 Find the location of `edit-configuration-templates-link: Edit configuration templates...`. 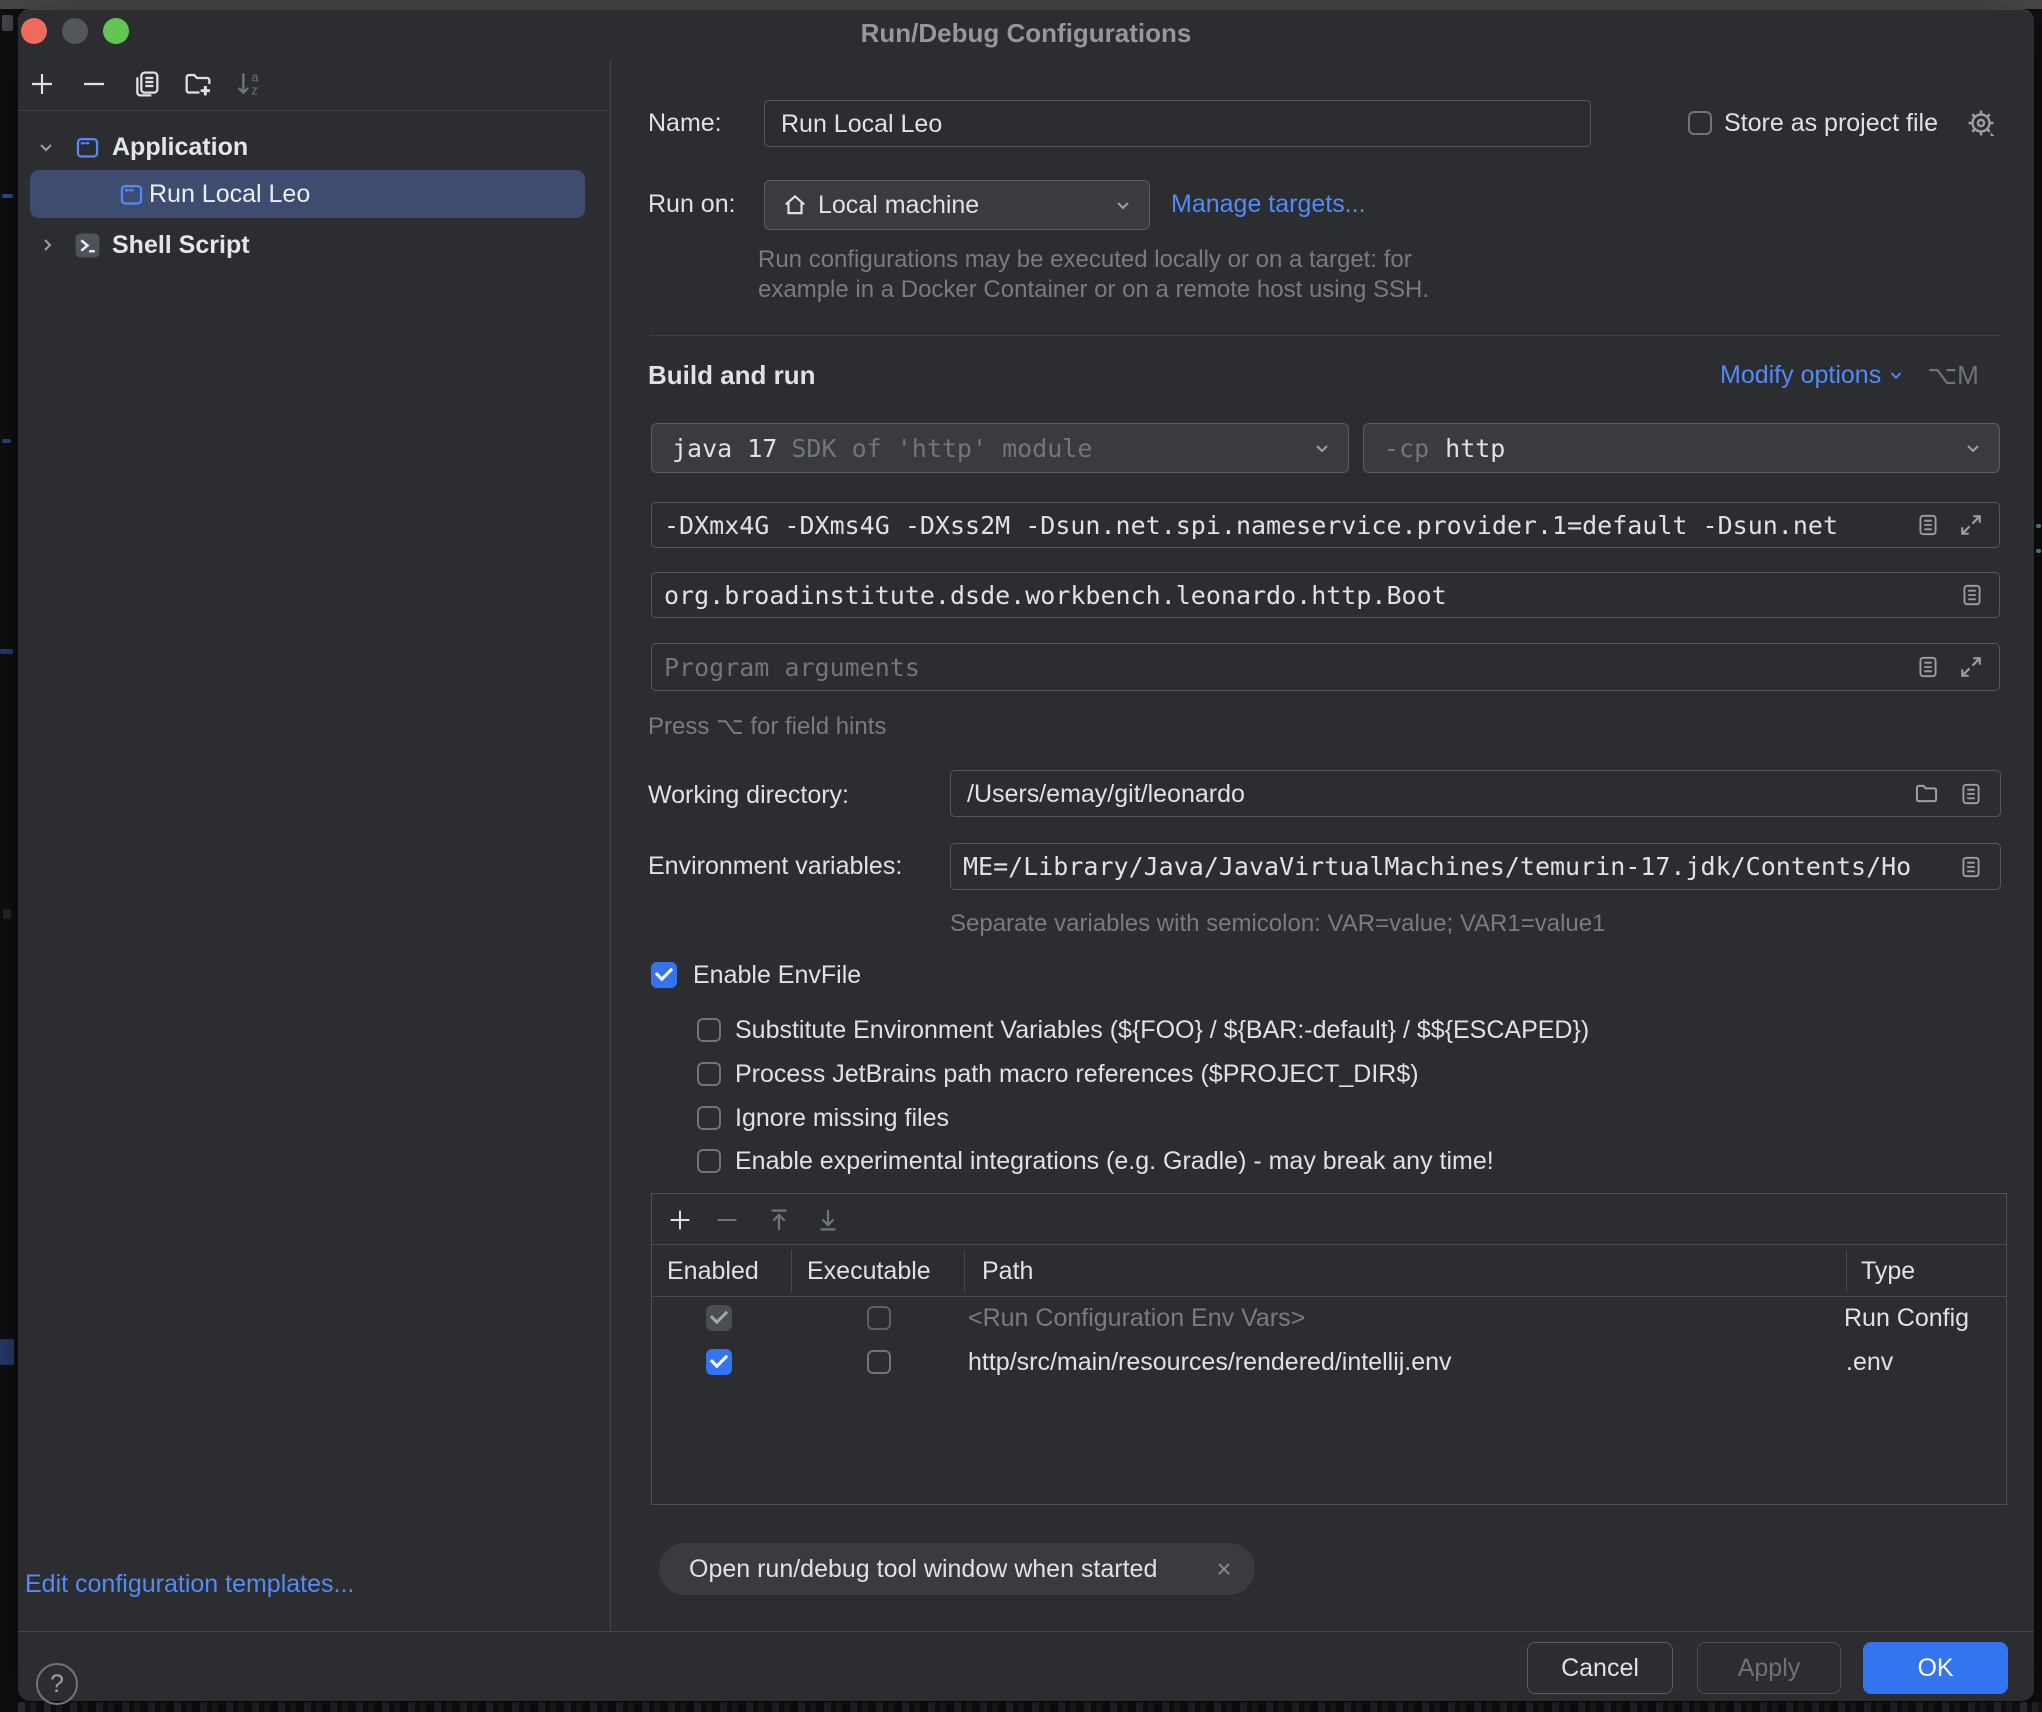

edit-configuration-templates-link: Edit configuration templates... is located at coordinates (189, 1584).